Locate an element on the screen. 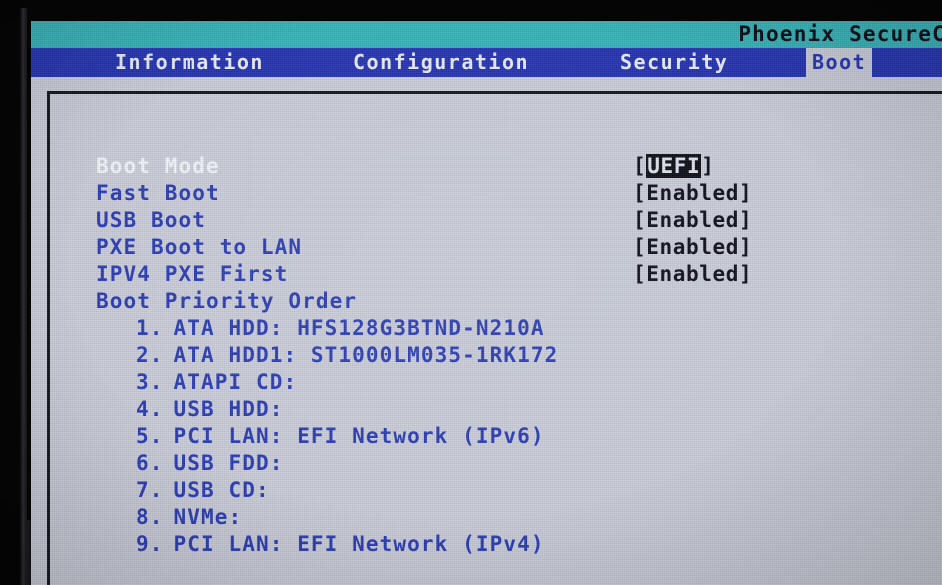 This screenshot has height=585, width=942. setting-row-usb-boot: USB Boot [Enabled] is located at coordinates (511, 221).